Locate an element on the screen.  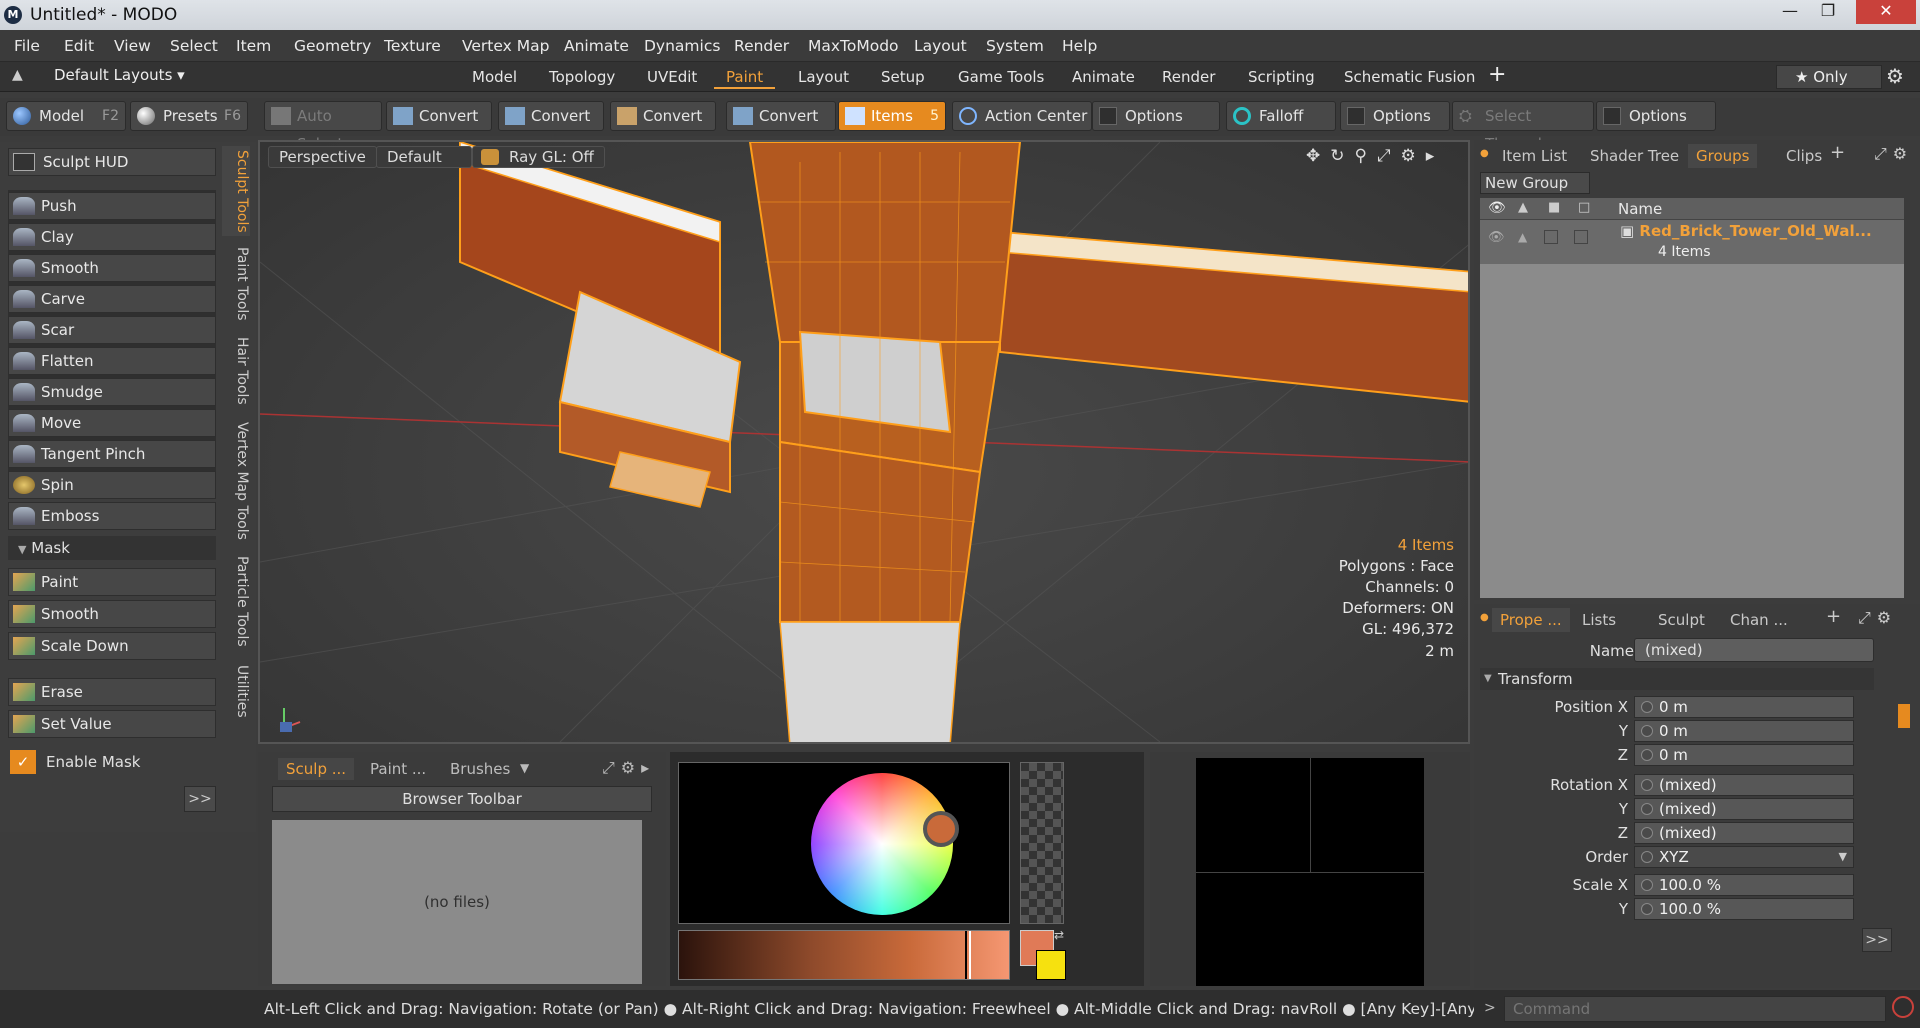
shading-dropdown: Default is located at coordinates (424, 157).